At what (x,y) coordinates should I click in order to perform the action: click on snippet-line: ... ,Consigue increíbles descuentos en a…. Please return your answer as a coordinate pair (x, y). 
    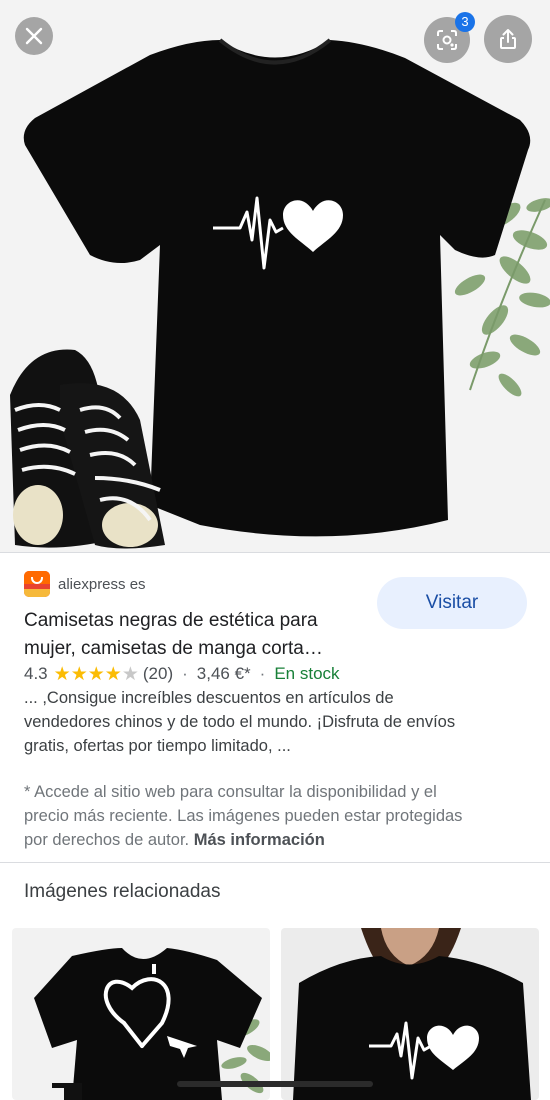
    Looking at the image, I should click on (209, 698).